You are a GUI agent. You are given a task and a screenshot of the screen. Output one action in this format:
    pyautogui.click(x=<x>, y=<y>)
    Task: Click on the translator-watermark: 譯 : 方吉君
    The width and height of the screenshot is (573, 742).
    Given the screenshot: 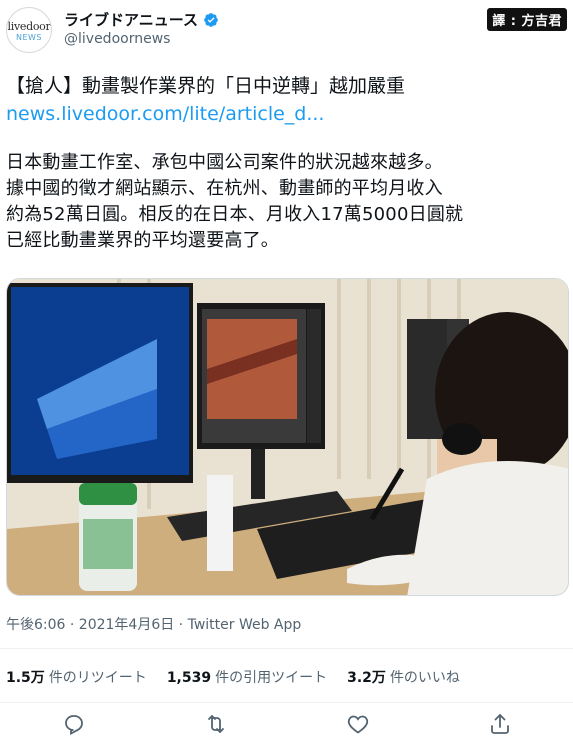 What is the action you would take?
    pyautogui.click(x=527, y=19)
    